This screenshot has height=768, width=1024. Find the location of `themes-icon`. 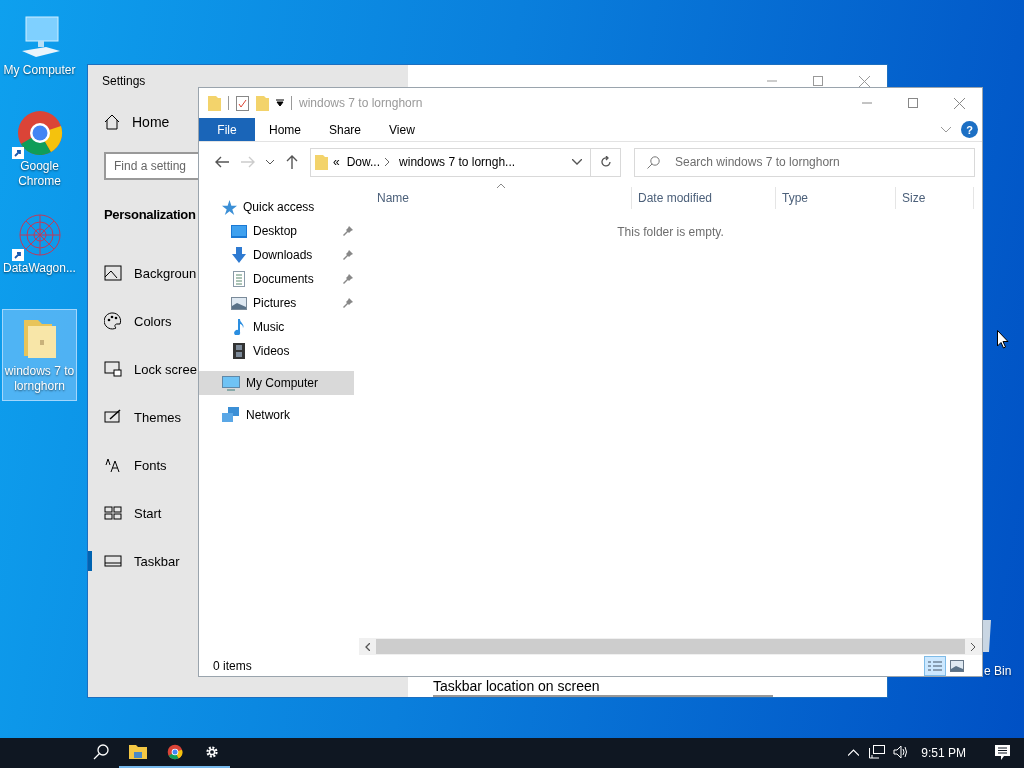

themes-icon is located at coordinates (113, 417).